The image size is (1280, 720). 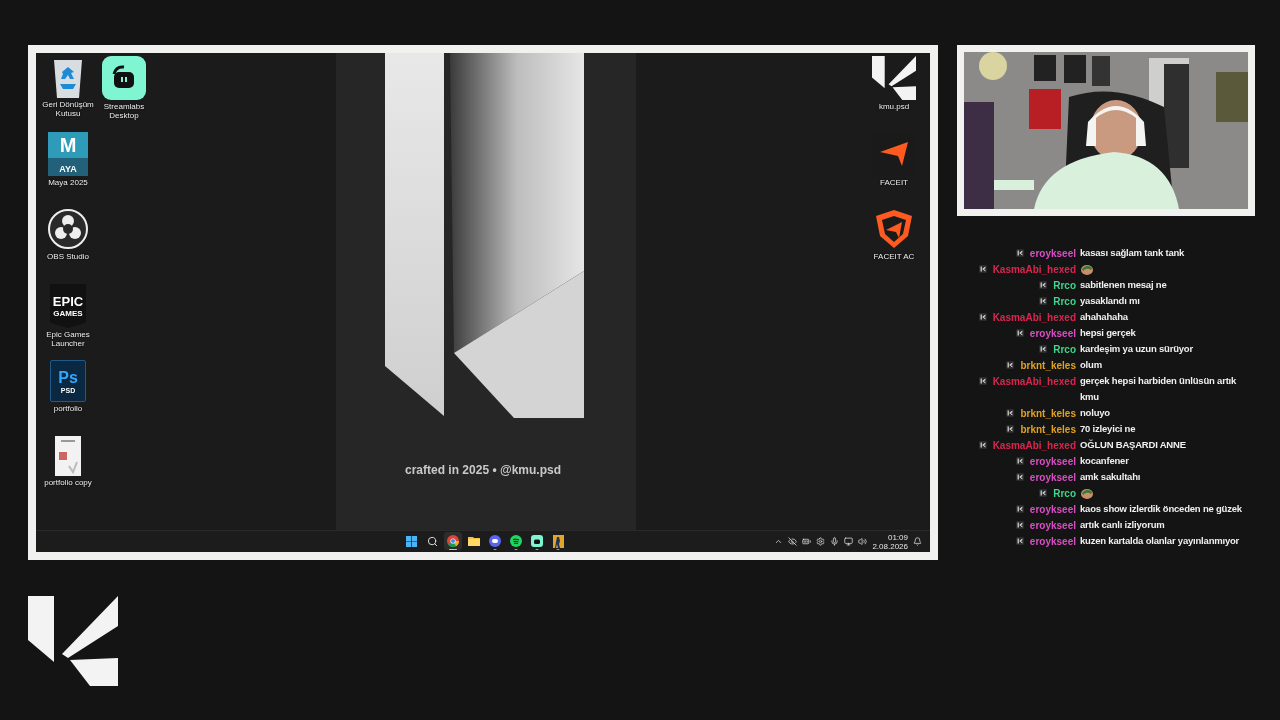 What do you see at coordinates (68, 109) in the screenshot?
I see `desktop-icon-label: Geri Dönüşüm Kutusu` at bounding box center [68, 109].